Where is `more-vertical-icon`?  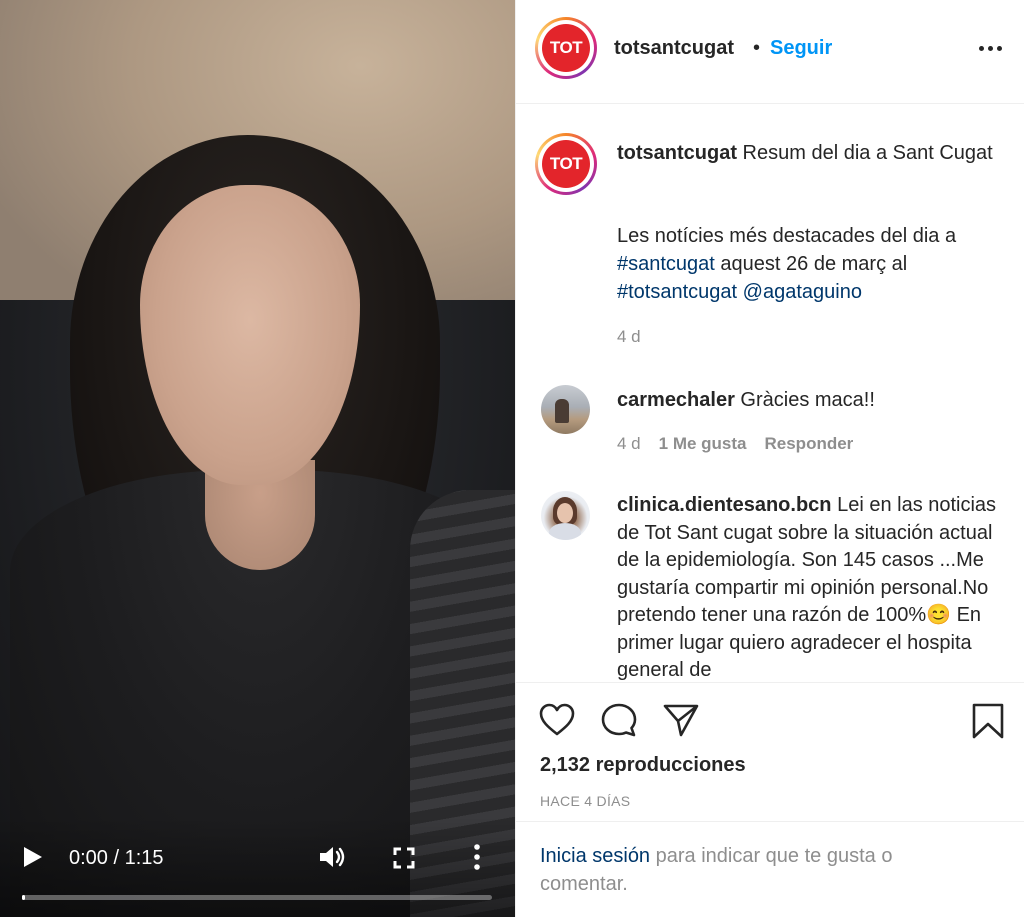 more-vertical-icon is located at coordinates (477, 857).